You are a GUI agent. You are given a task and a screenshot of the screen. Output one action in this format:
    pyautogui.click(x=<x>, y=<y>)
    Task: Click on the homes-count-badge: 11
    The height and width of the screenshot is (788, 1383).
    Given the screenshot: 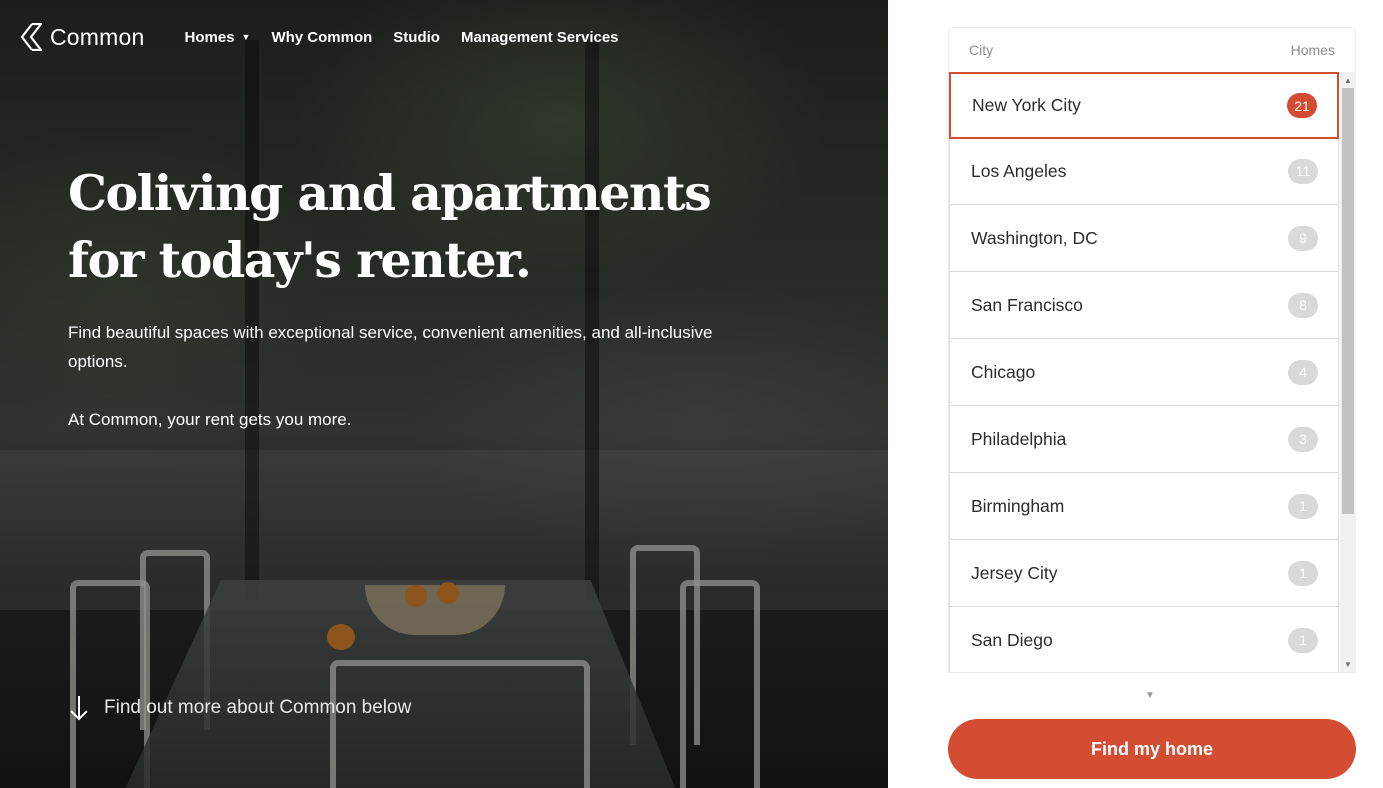 What is the action you would take?
    pyautogui.click(x=1303, y=171)
    